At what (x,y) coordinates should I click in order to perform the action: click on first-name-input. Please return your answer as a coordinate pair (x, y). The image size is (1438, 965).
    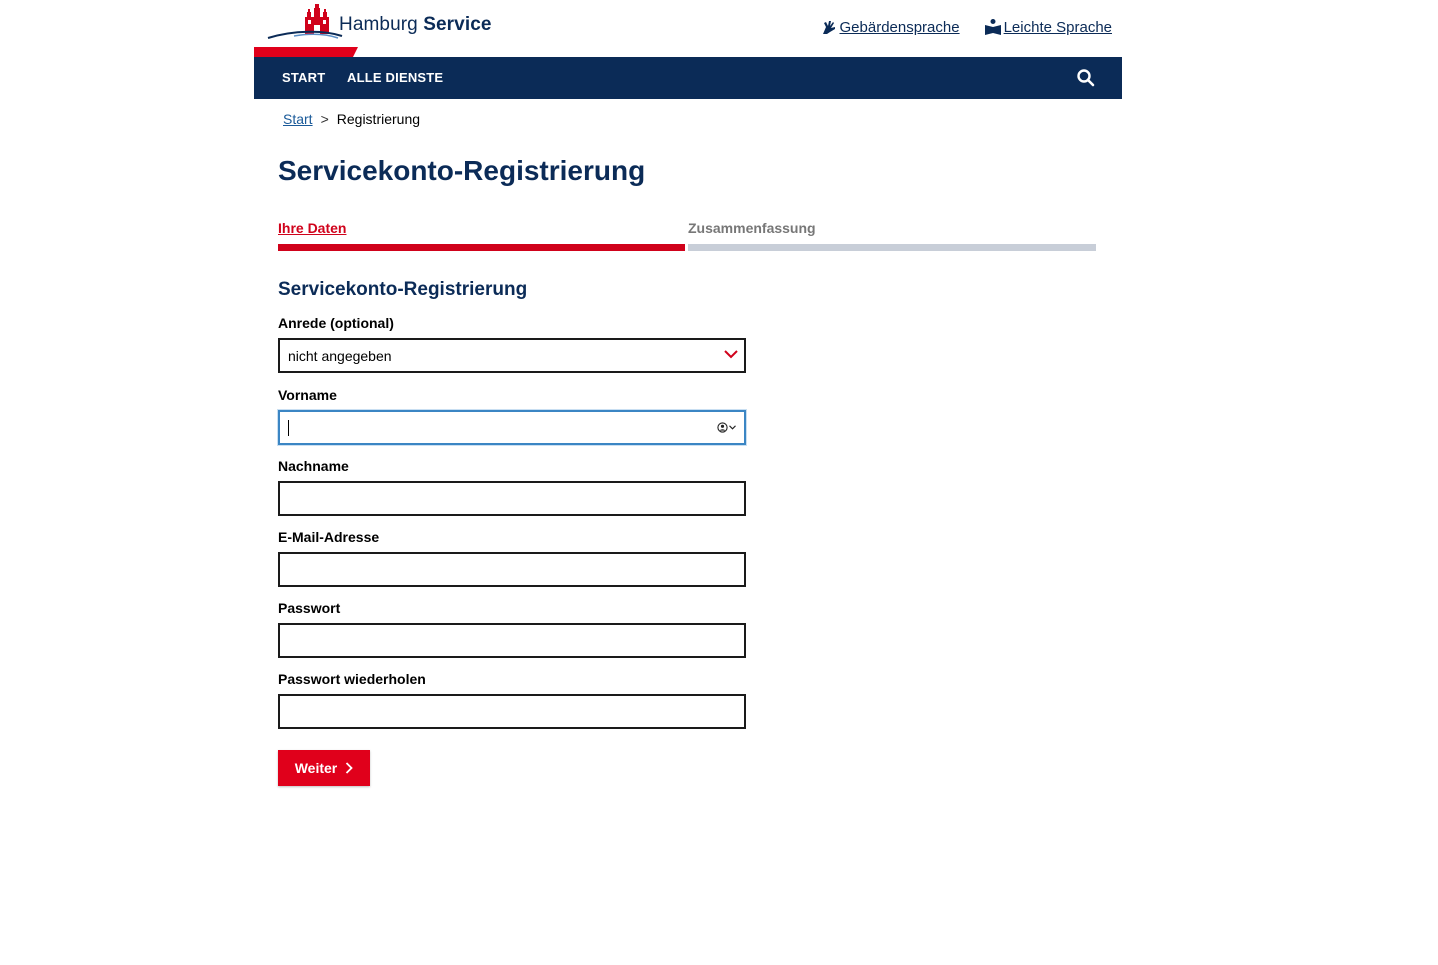
    Looking at the image, I should click on (512, 427).